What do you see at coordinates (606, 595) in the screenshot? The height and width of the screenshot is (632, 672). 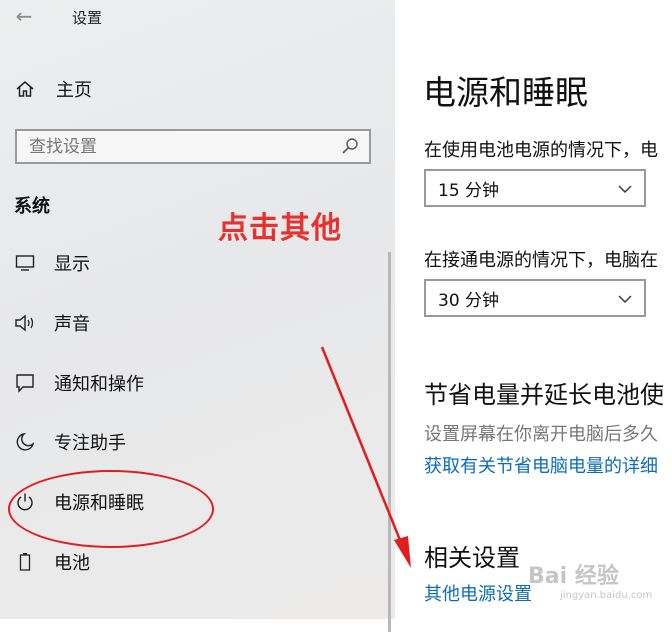 I see `watermark-url: jingyan.baidu.com` at bounding box center [606, 595].